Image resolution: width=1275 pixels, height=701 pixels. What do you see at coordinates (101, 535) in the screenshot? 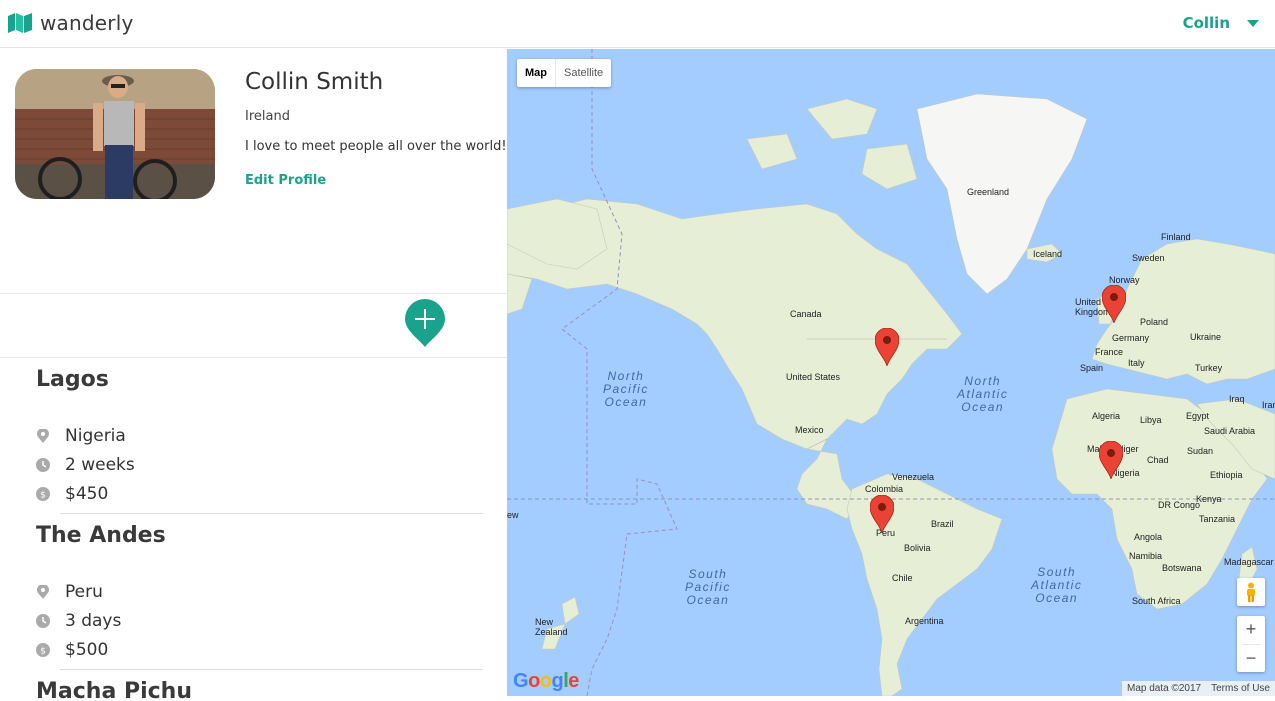
I see `trip-title: The Andes` at bounding box center [101, 535].